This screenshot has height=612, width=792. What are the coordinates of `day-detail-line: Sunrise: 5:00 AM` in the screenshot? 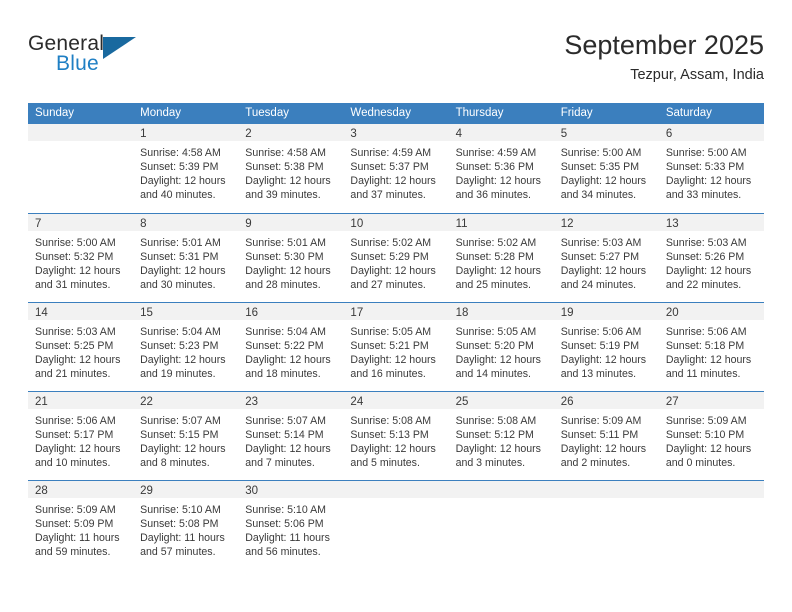 It's located at (706, 153).